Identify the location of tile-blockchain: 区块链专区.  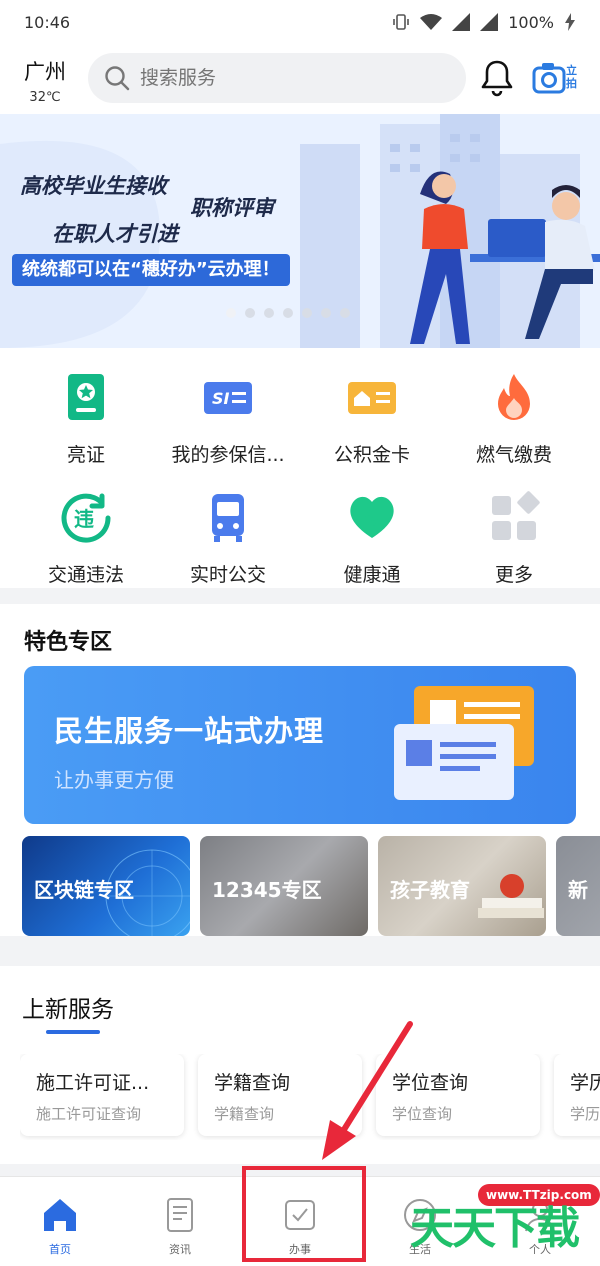
(106, 886).